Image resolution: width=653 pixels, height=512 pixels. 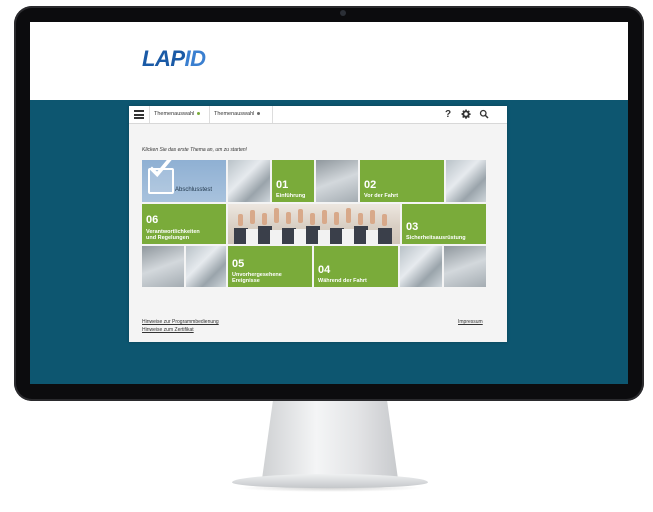 What do you see at coordinates (356, 266) in the screenshot?
I see `tile-topic-04: 04 Während der Fahrt` at bounding box center [356, 266].